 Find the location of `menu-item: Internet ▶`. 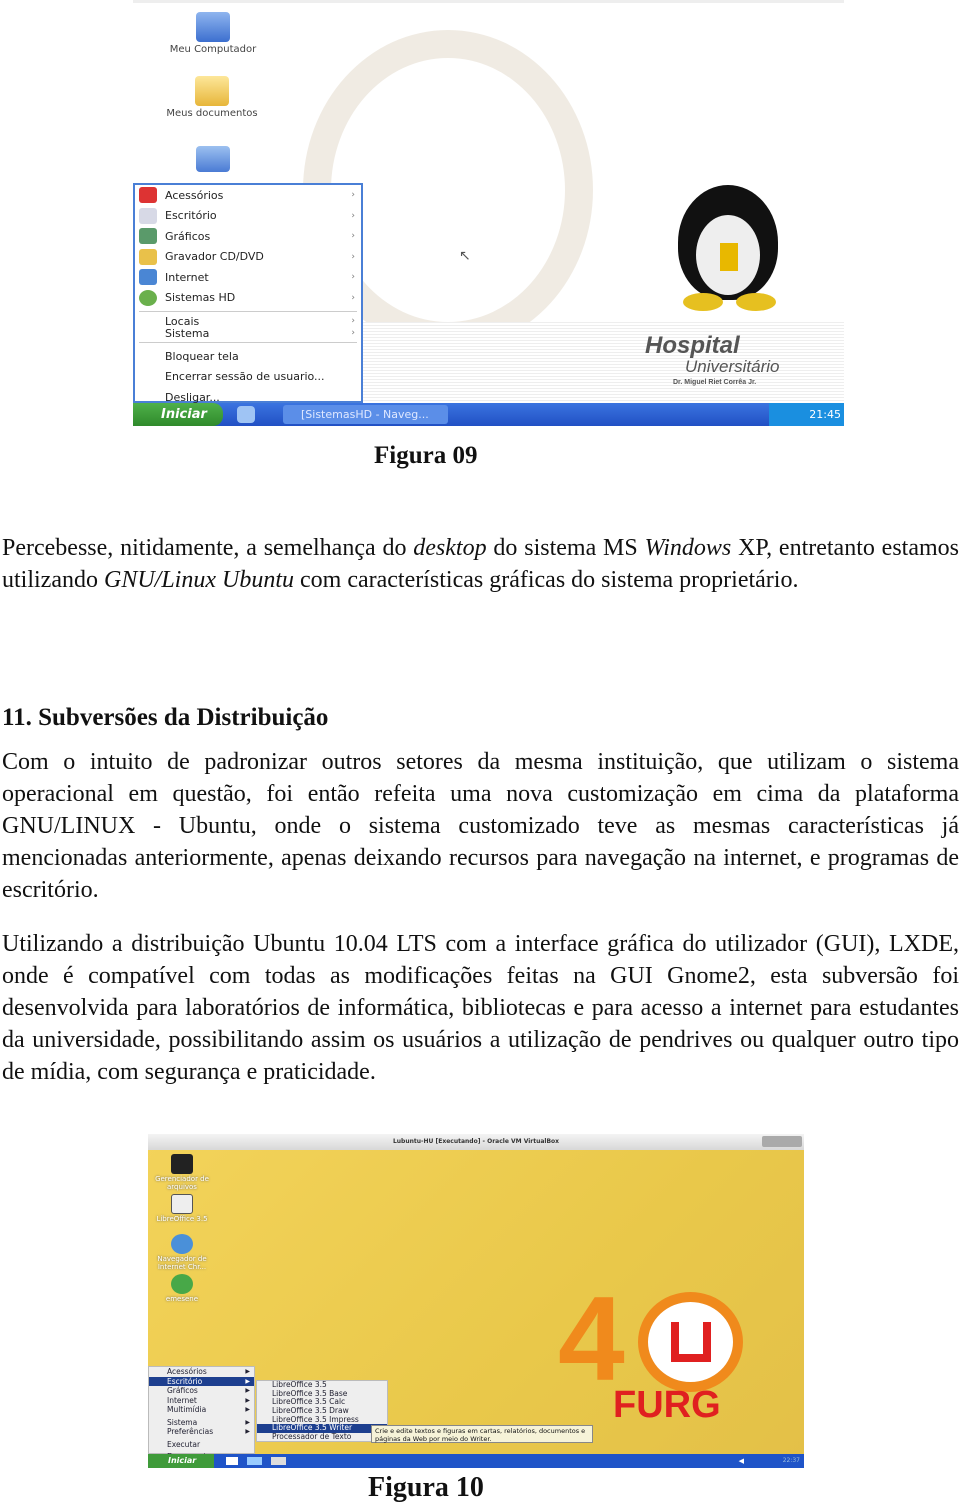

menu-item: Internet ▶ is located at coordinates (201, 1401).